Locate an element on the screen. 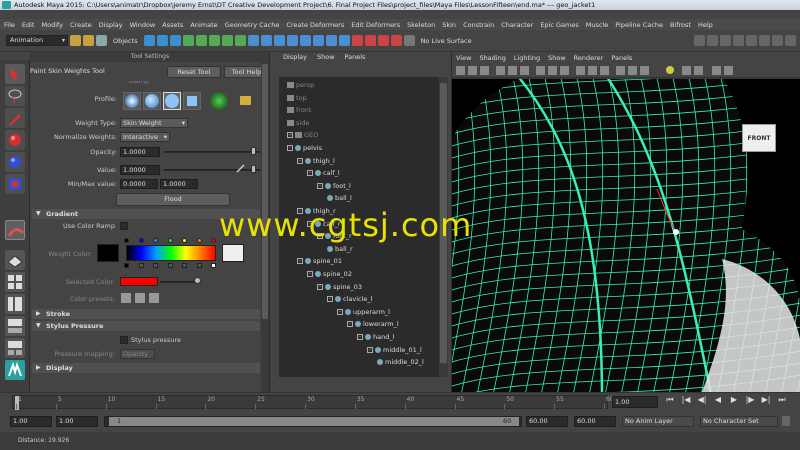 The height and width of the screenshot is (450, 800). mask-joints-icon is located at coordinates (266, 40).